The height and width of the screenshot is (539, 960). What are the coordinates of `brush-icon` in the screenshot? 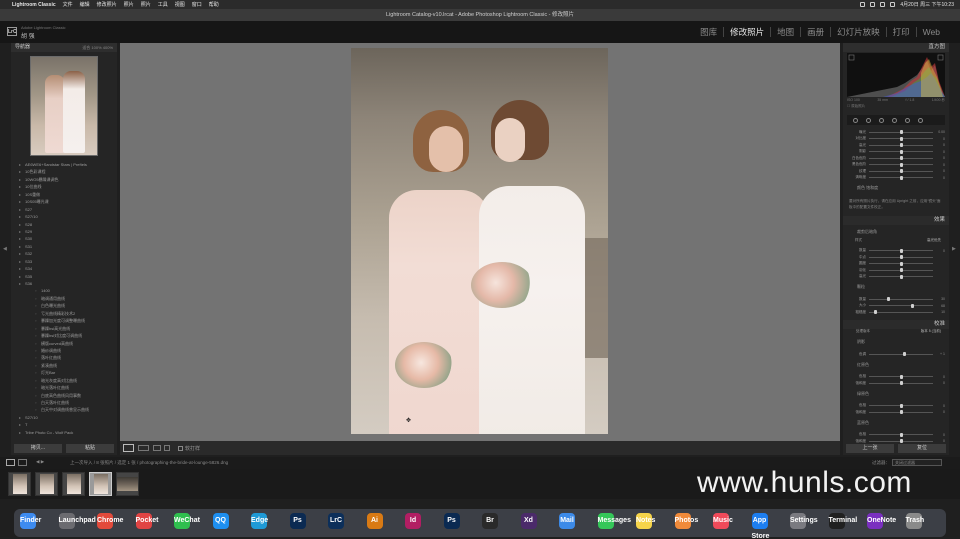 It's located at (920, 120).